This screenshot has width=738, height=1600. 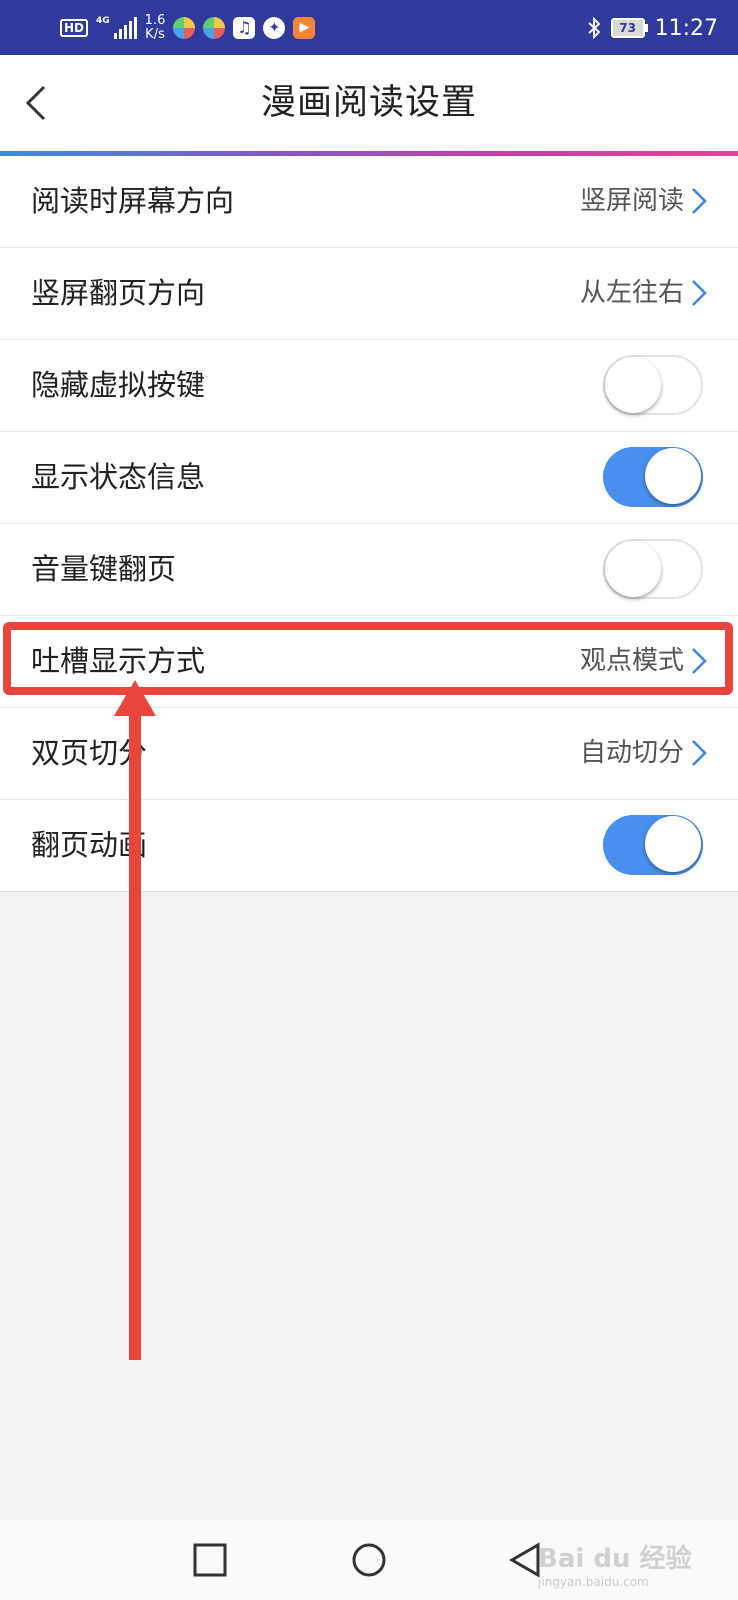 I want to click on setting-label: 竖屏翻页方向, so click(x=118, y=293).